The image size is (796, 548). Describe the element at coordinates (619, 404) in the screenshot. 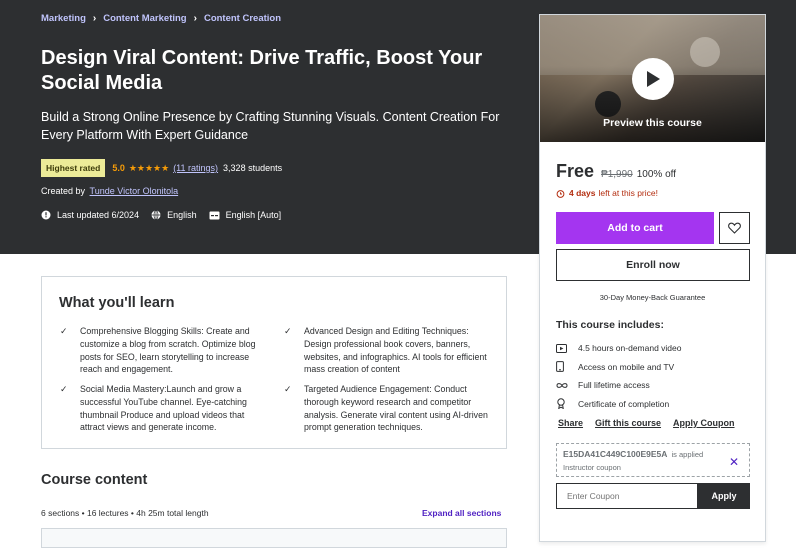

I see `includes-item: Certificate of completion` at that location.